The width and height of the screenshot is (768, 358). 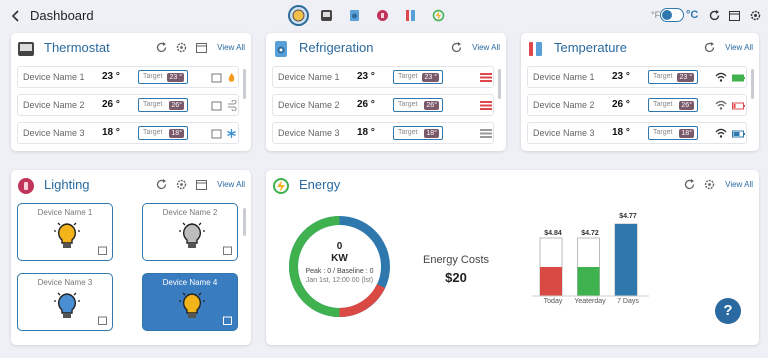 I want to click on lighting-app-icon, so click(x=382, y=15).